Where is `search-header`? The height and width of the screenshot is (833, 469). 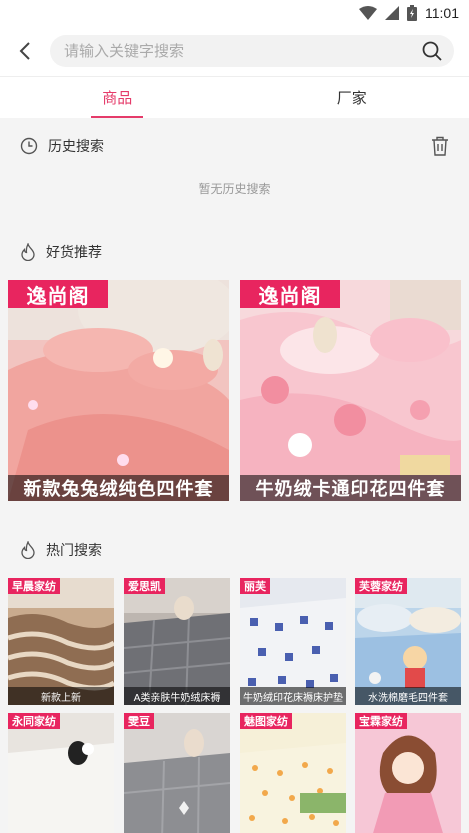
search-header is located at coordinates (234, 51).